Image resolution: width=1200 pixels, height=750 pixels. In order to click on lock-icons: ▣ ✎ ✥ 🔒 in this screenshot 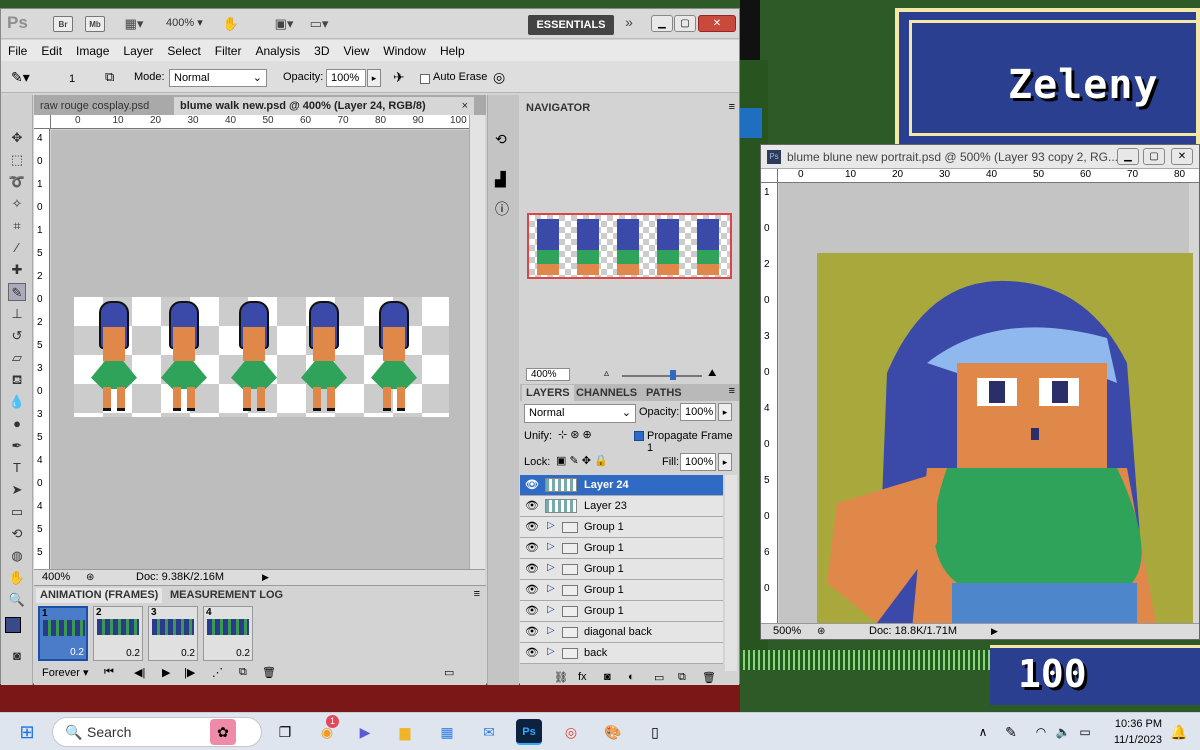, I will do `click(582, 460)`.